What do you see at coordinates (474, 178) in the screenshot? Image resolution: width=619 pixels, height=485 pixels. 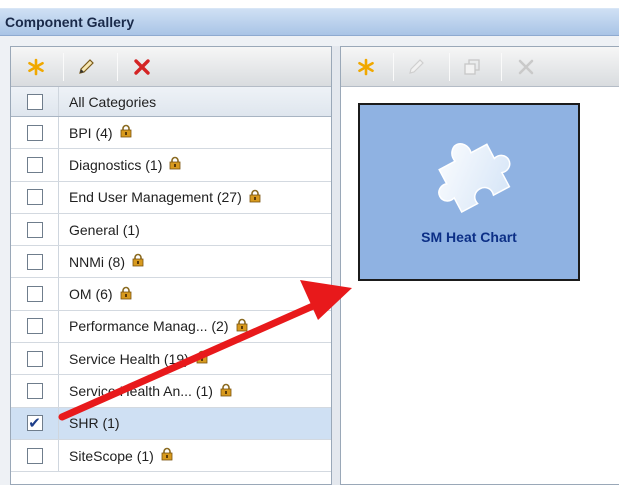 I see `puzzle-piece-icon` at bounding box center [474, 178].